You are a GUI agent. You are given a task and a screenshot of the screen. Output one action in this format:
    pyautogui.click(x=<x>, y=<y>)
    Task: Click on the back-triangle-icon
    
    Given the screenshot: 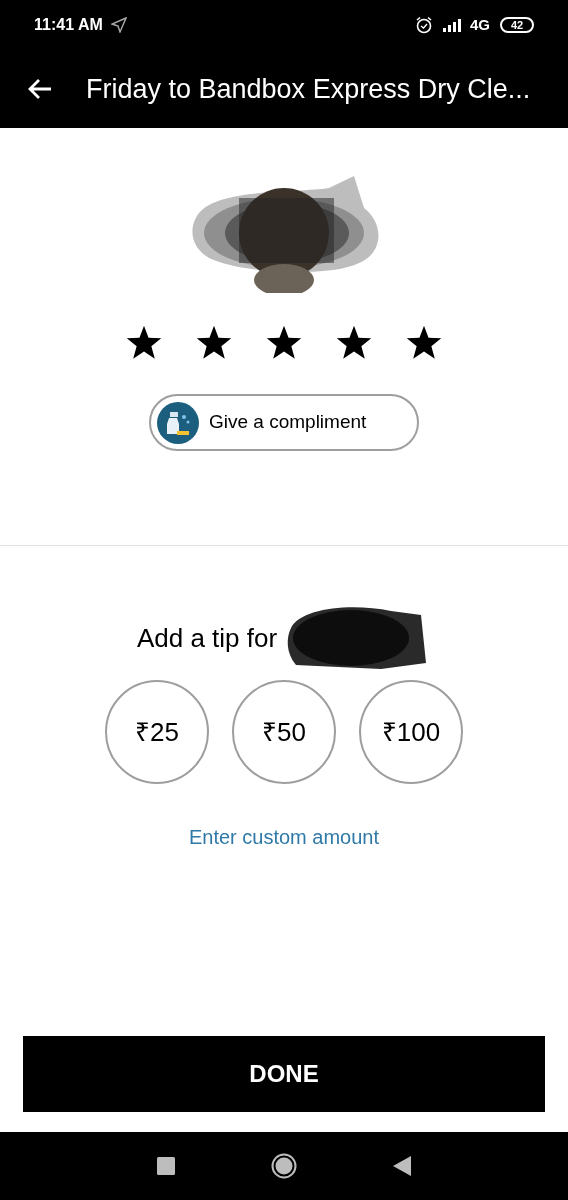 What is the action you would take?
    pyautogui.click(x=402, y=1166)
    